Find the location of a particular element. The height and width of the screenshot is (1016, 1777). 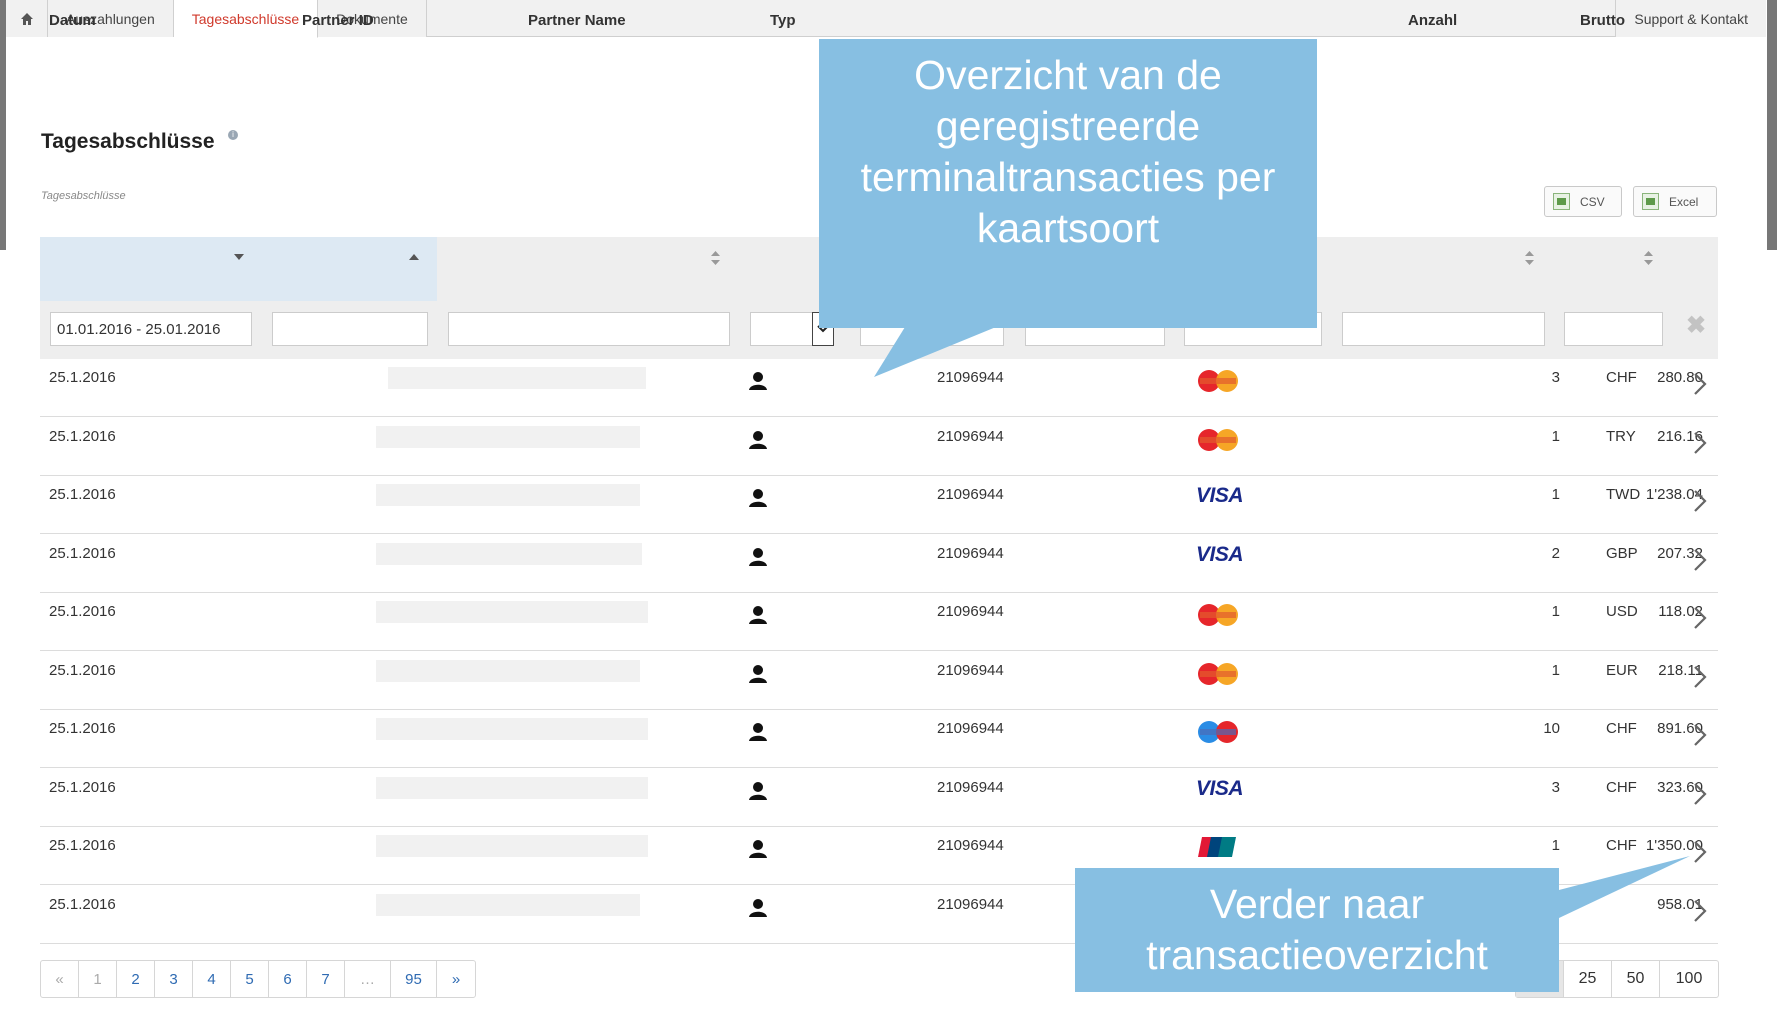

clear-filter-icon: ✖ is located at coordinates (1696, 325).